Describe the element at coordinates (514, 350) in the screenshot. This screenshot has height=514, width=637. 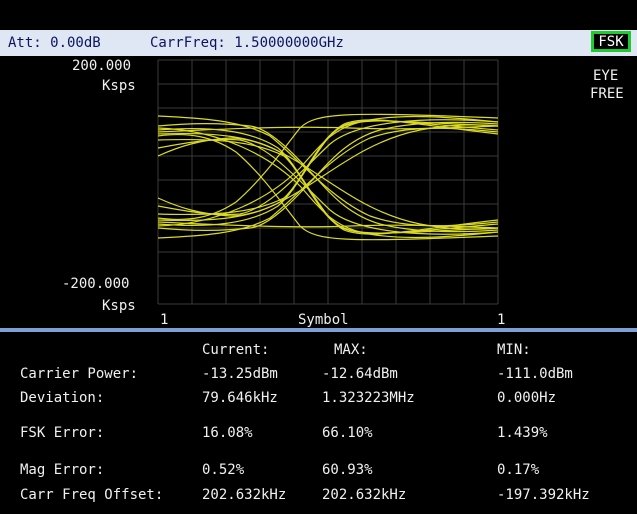
I see `column-header-min: MIN:` at that location.